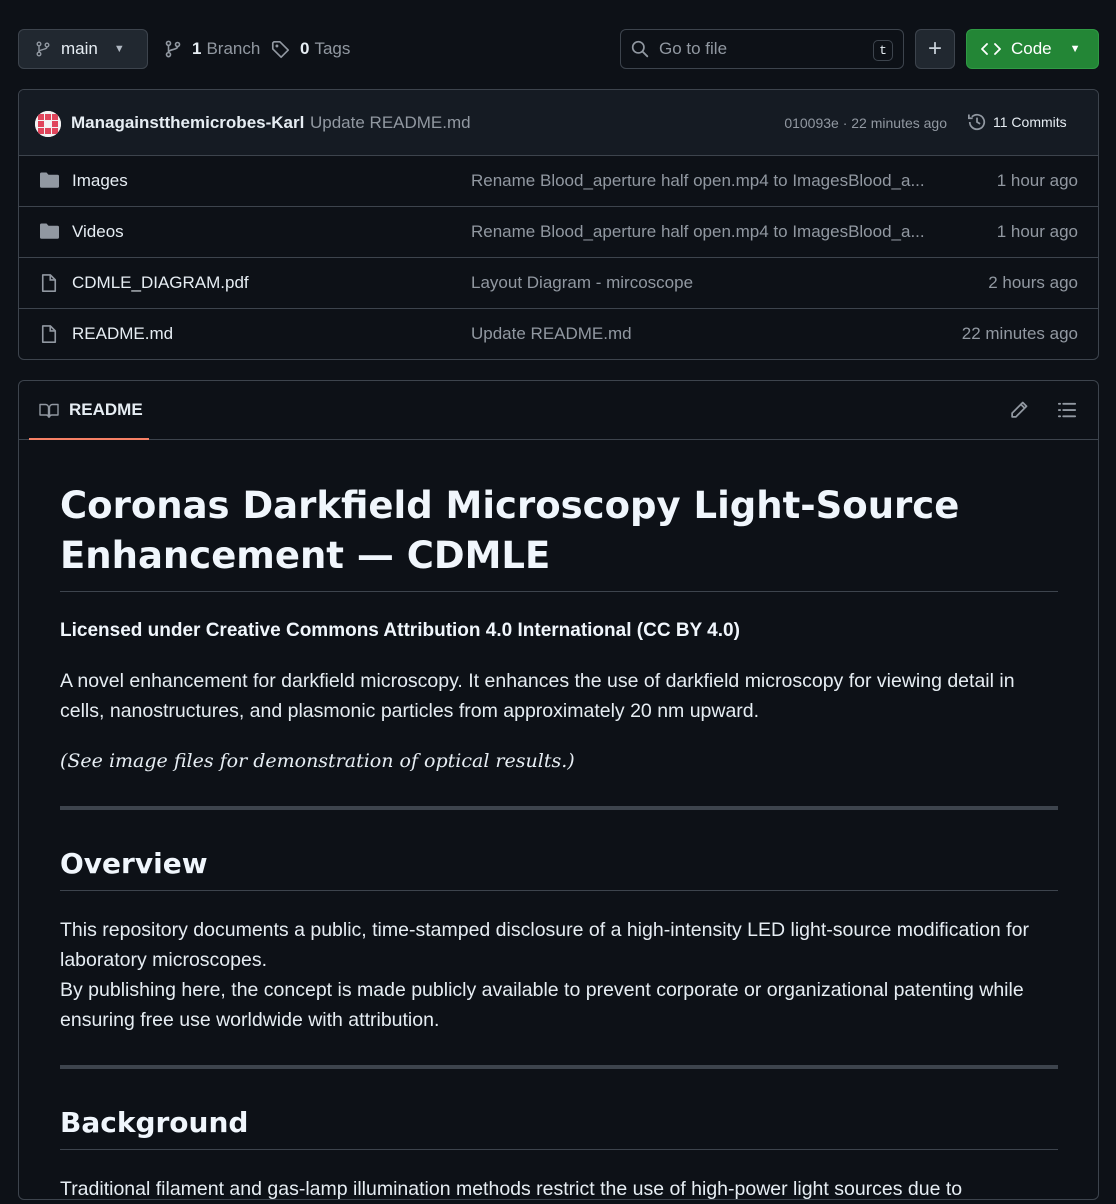  What do you see at coordinates (559, 868) in the screenshot?
I see `overview-heading: Overview` at bounding box center [559, 868].